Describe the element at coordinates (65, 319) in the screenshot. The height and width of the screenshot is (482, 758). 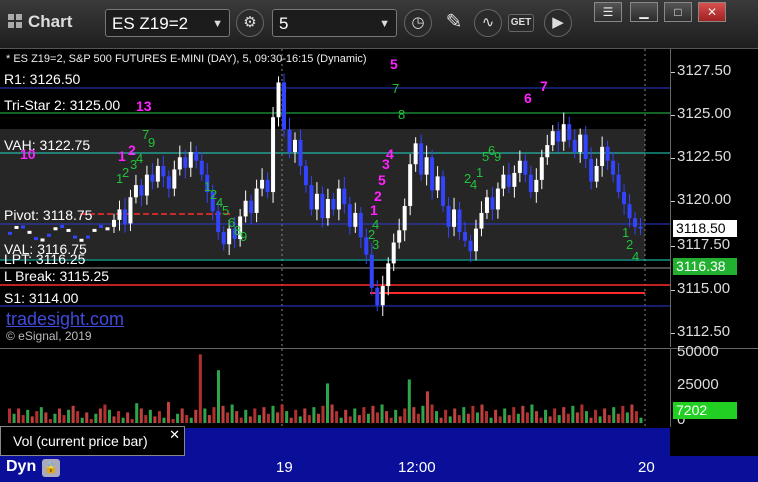
I see `watermark-link: tradesight.com` at that location.